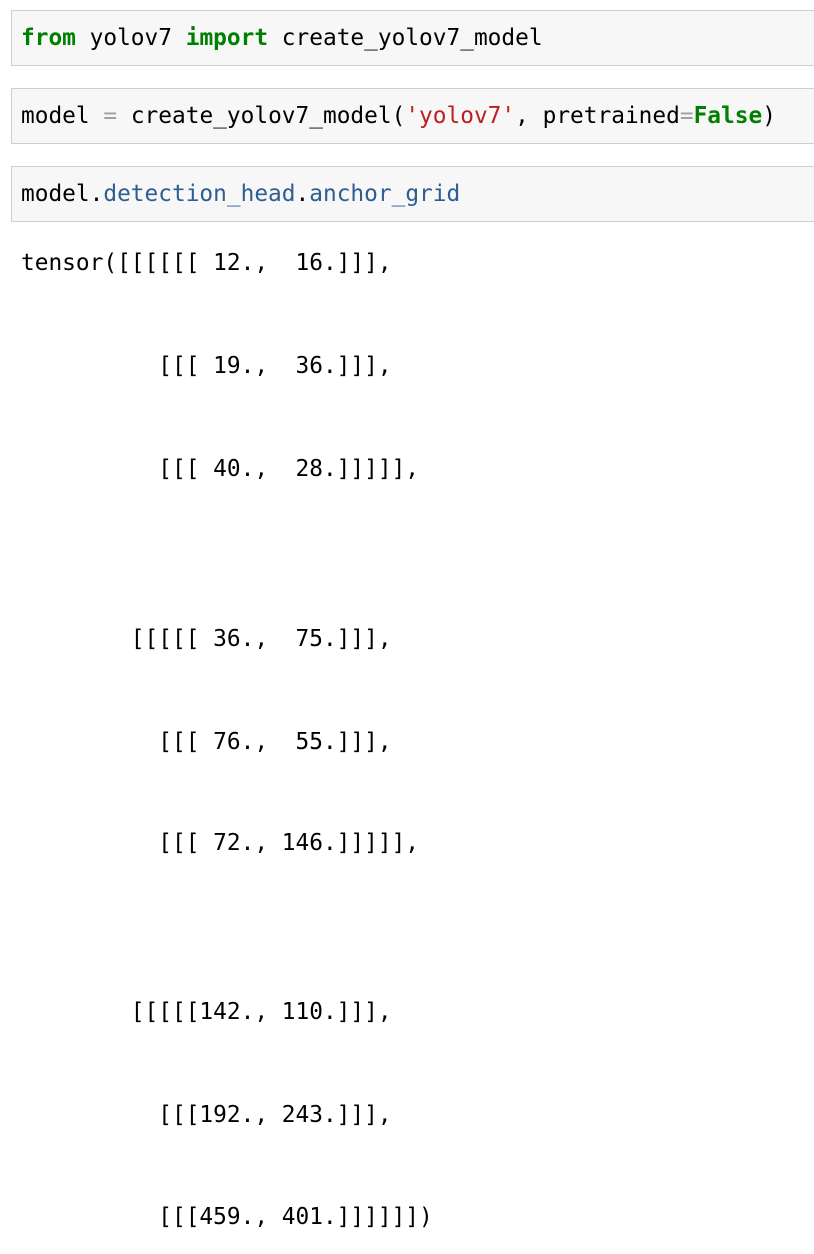  Describe the element at coordinates (460, 116) in the screenshot. I see `code-token: 'yolov7'` at that location.